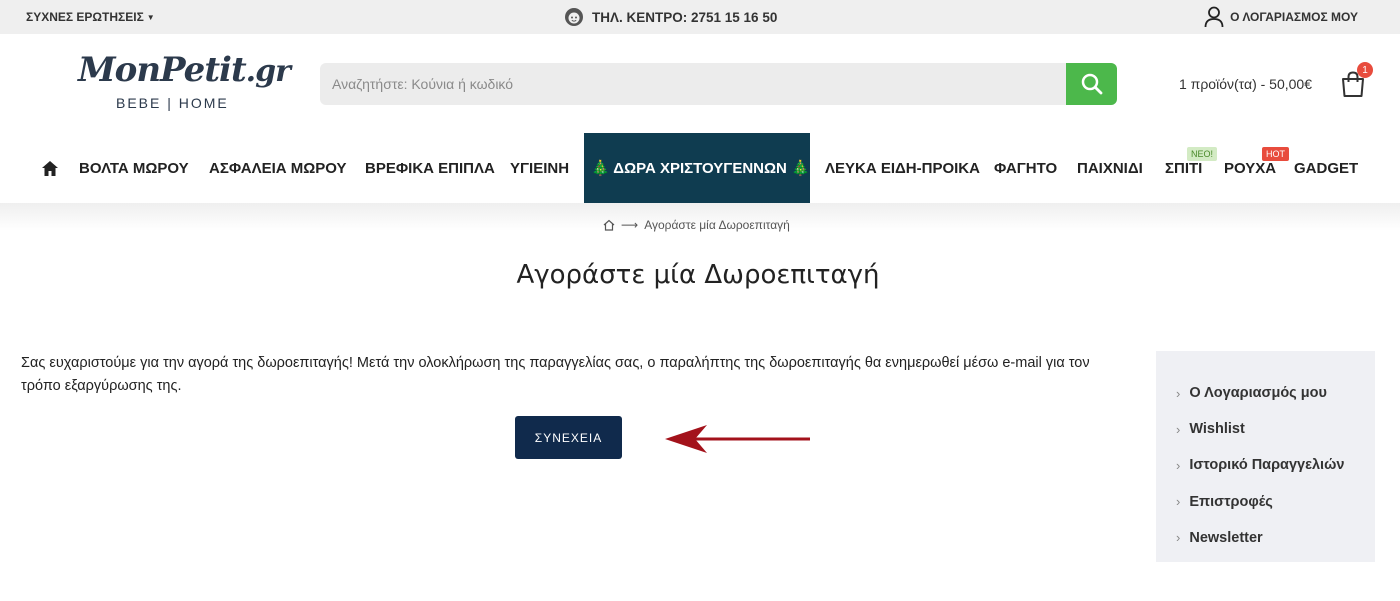 The image size is (1400, 601). What do you see at coordinates (568, 437) in the screenshot?
I see `continue-button: ΣΥΝΕΧΕΙΑ` at bounding box center [568, 437].